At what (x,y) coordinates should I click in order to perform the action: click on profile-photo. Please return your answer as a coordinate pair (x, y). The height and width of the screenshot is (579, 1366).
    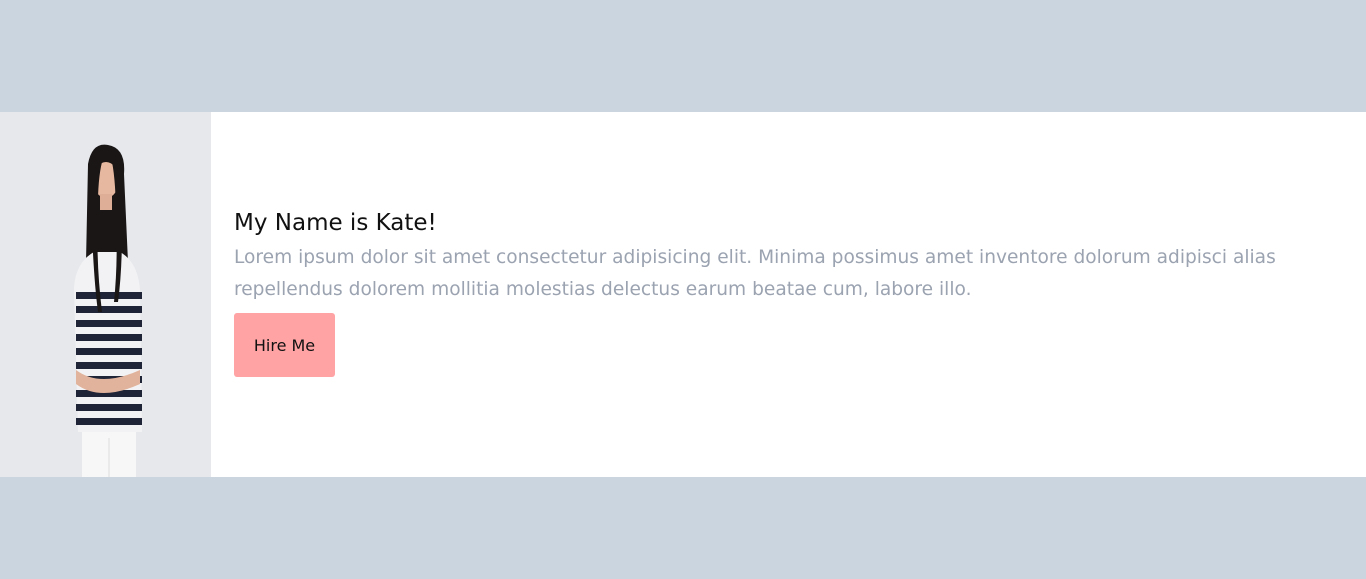
    Looking at the image, I should click on (105, 294).